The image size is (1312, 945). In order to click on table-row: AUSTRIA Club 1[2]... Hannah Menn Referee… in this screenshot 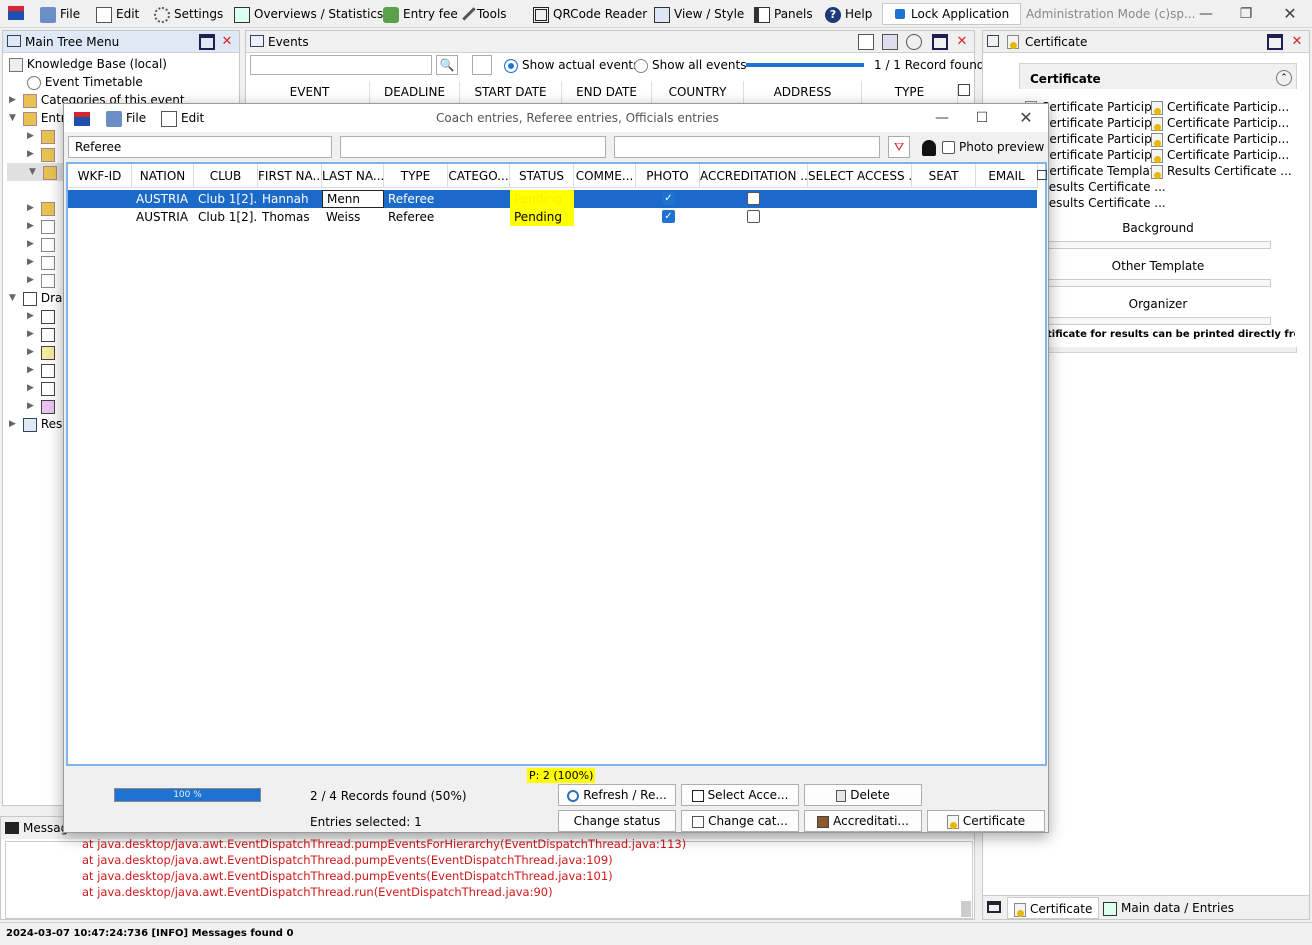, I will do `click(552, 199)`.